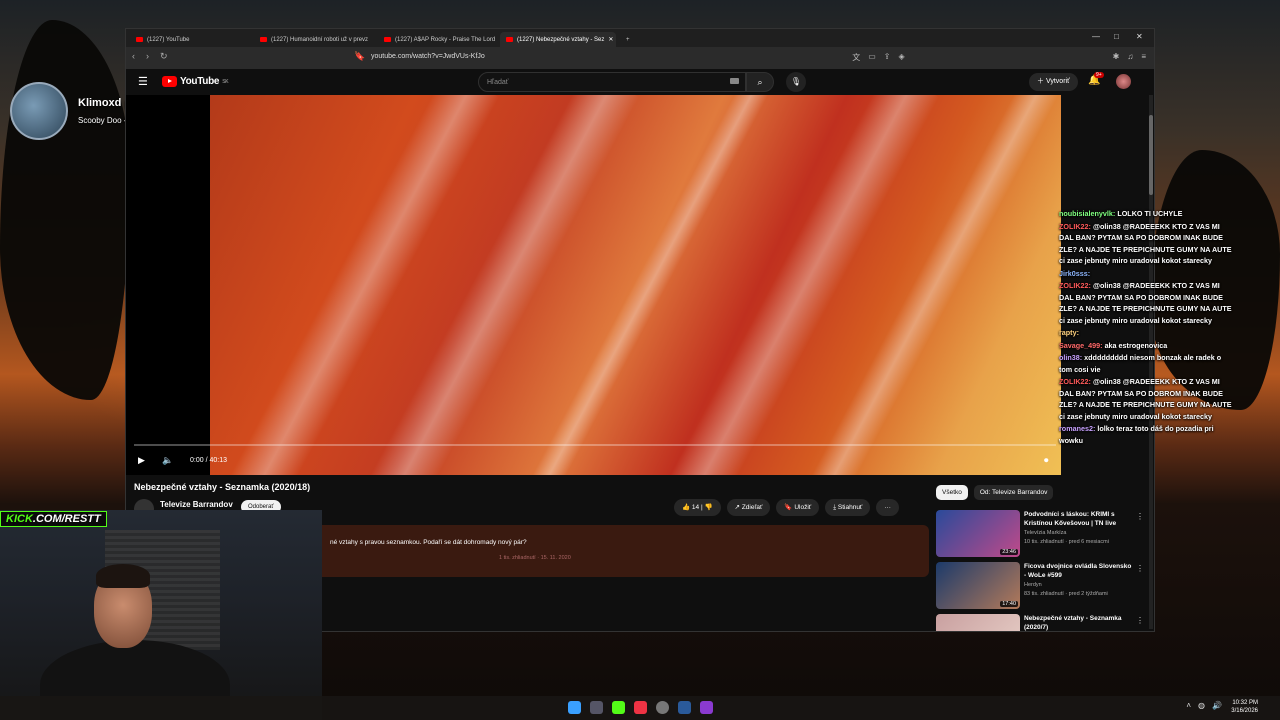 The height and width of the screenshot is (720, 1280). I want to click on menu-icon: ≡, so click(1143, 57).